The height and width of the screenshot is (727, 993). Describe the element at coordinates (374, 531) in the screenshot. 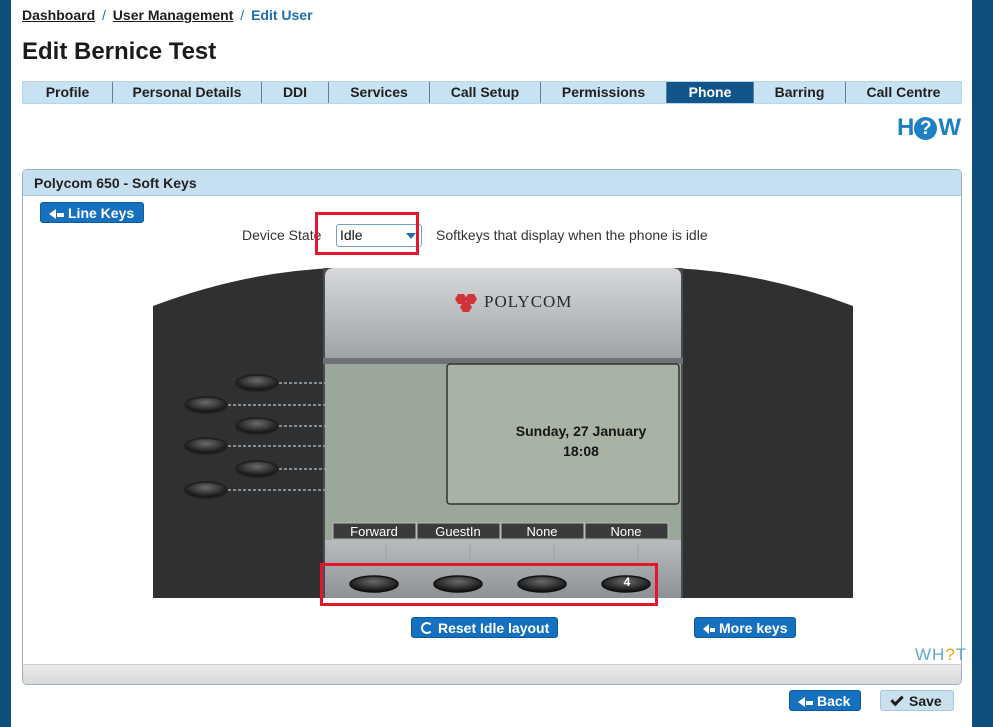

I see `softkey-label-1: Forward` at that location.